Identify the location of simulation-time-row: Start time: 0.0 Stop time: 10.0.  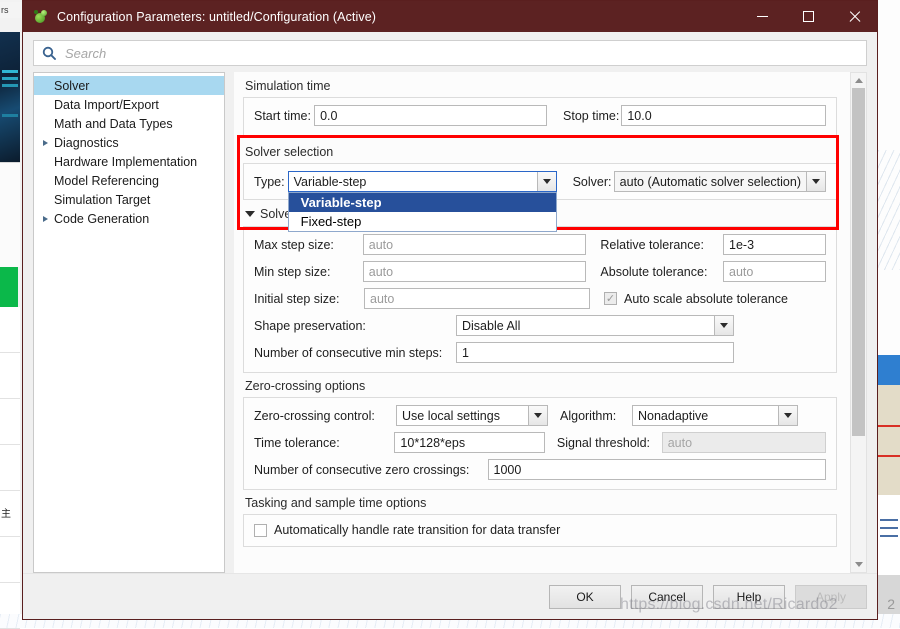
(540, 115).